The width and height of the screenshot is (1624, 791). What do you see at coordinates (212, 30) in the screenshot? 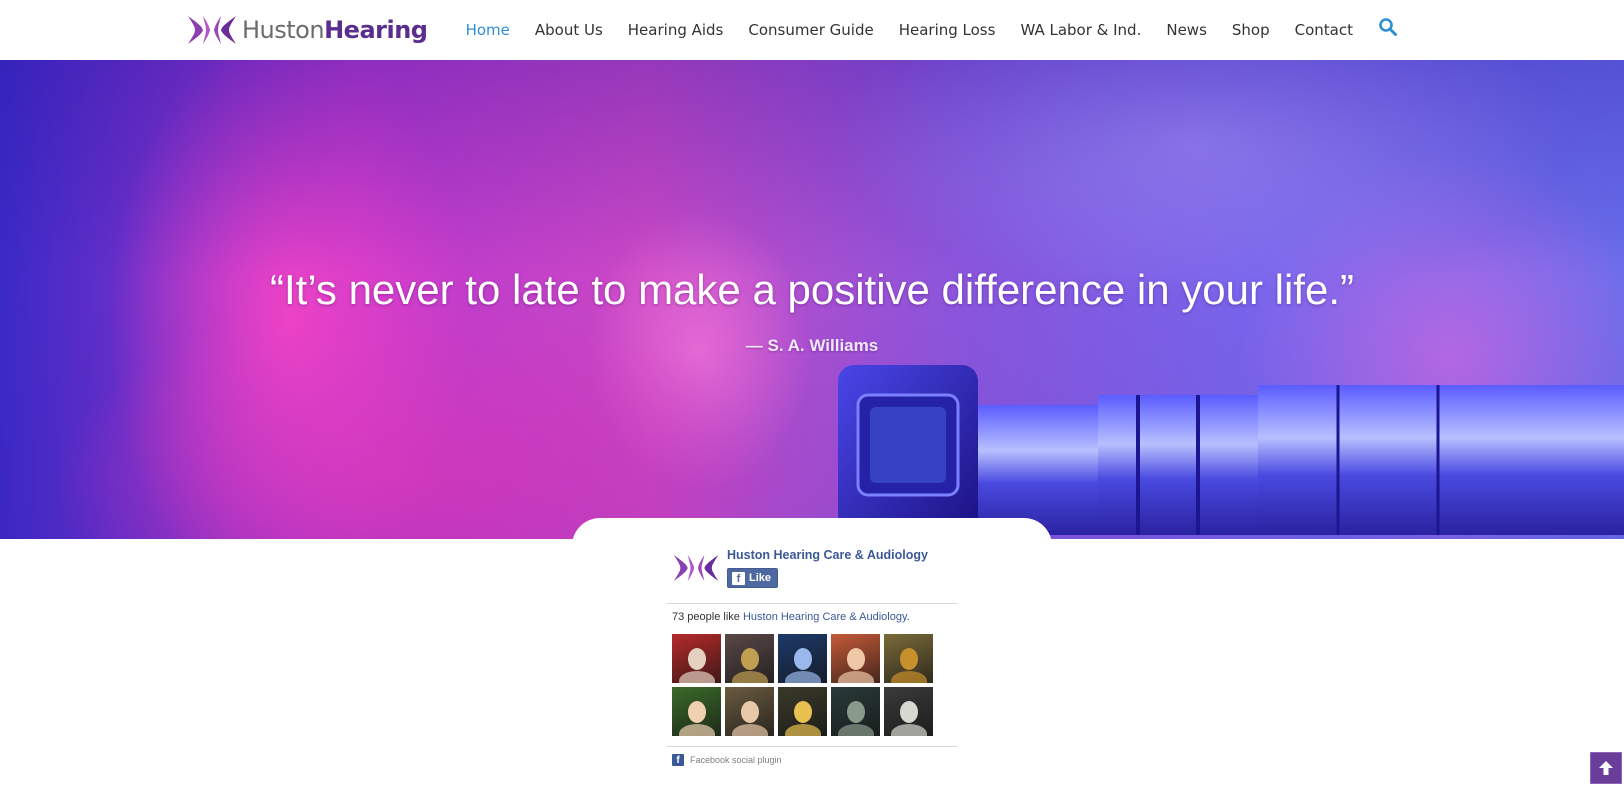
I see `logo-chevrons-icon` at bounding box center [212, 30].